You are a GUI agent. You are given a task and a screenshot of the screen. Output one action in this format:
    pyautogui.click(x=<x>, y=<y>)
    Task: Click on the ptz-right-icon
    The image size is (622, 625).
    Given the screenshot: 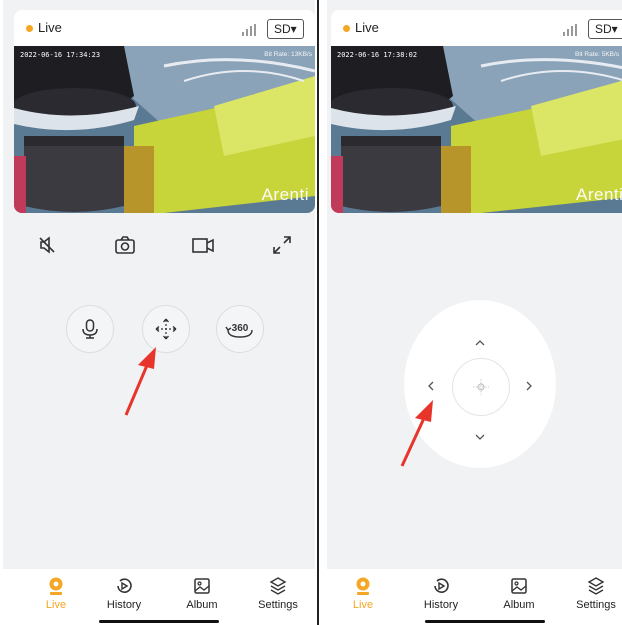 What is the action you would take?
    pyautogui.click(x=529, y=386)
    